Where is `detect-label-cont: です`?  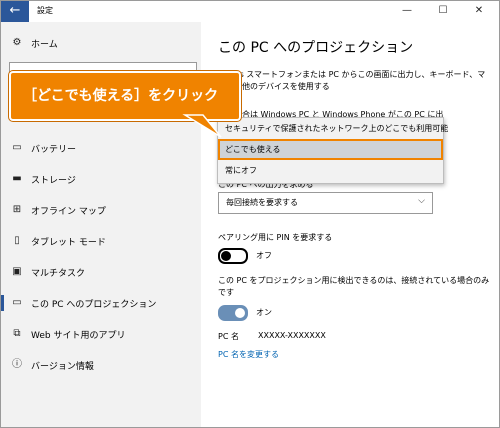 detect-label-cont: です is located at coordinates (226, 292).